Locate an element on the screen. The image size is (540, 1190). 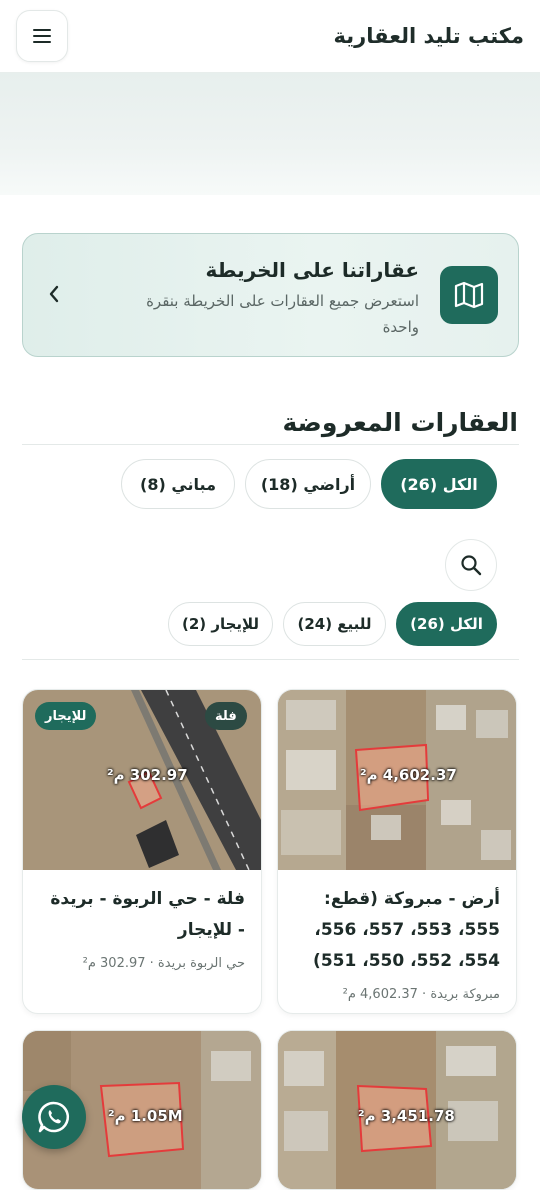
filter-deal-rent: للإيجار (2) is located at coordinates (220, 624).